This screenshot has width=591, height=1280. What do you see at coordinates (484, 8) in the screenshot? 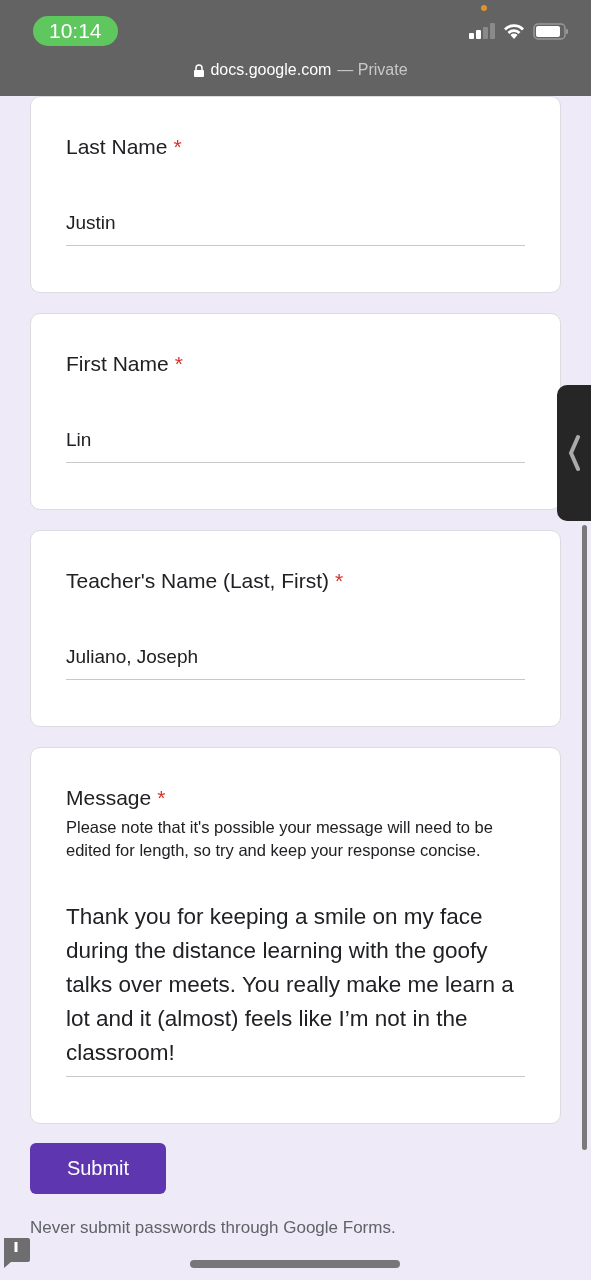
I see `privacy-indicator-icon` at bounding box center [484, 8].